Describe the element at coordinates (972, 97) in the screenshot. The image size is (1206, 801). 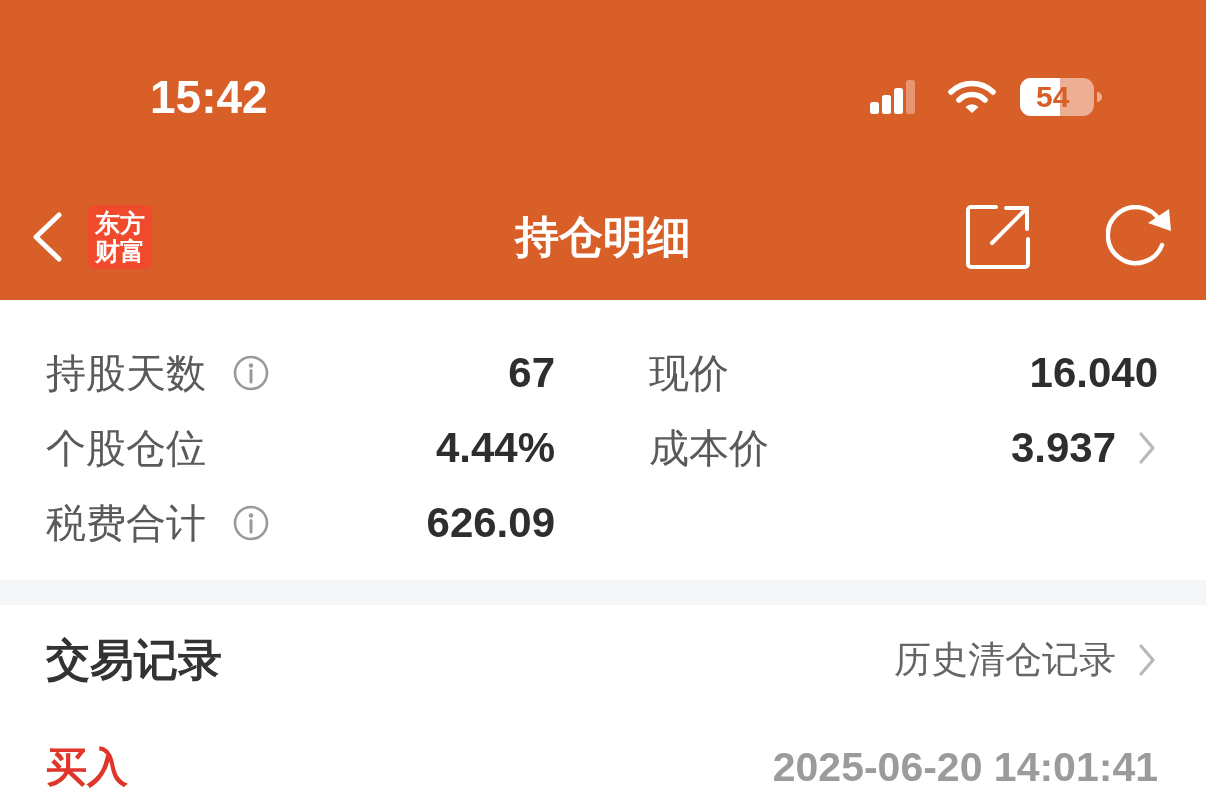
I see `wifi-icon` at that location.